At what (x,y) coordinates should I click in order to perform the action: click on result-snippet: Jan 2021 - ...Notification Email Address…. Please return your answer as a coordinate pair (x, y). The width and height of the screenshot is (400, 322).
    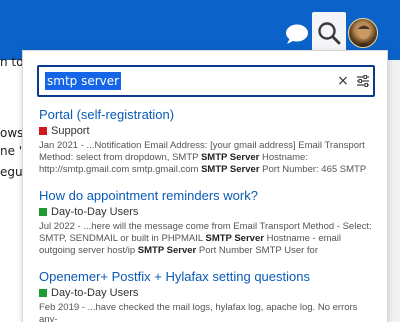
    Looking at the image, I should click on (208, 158).